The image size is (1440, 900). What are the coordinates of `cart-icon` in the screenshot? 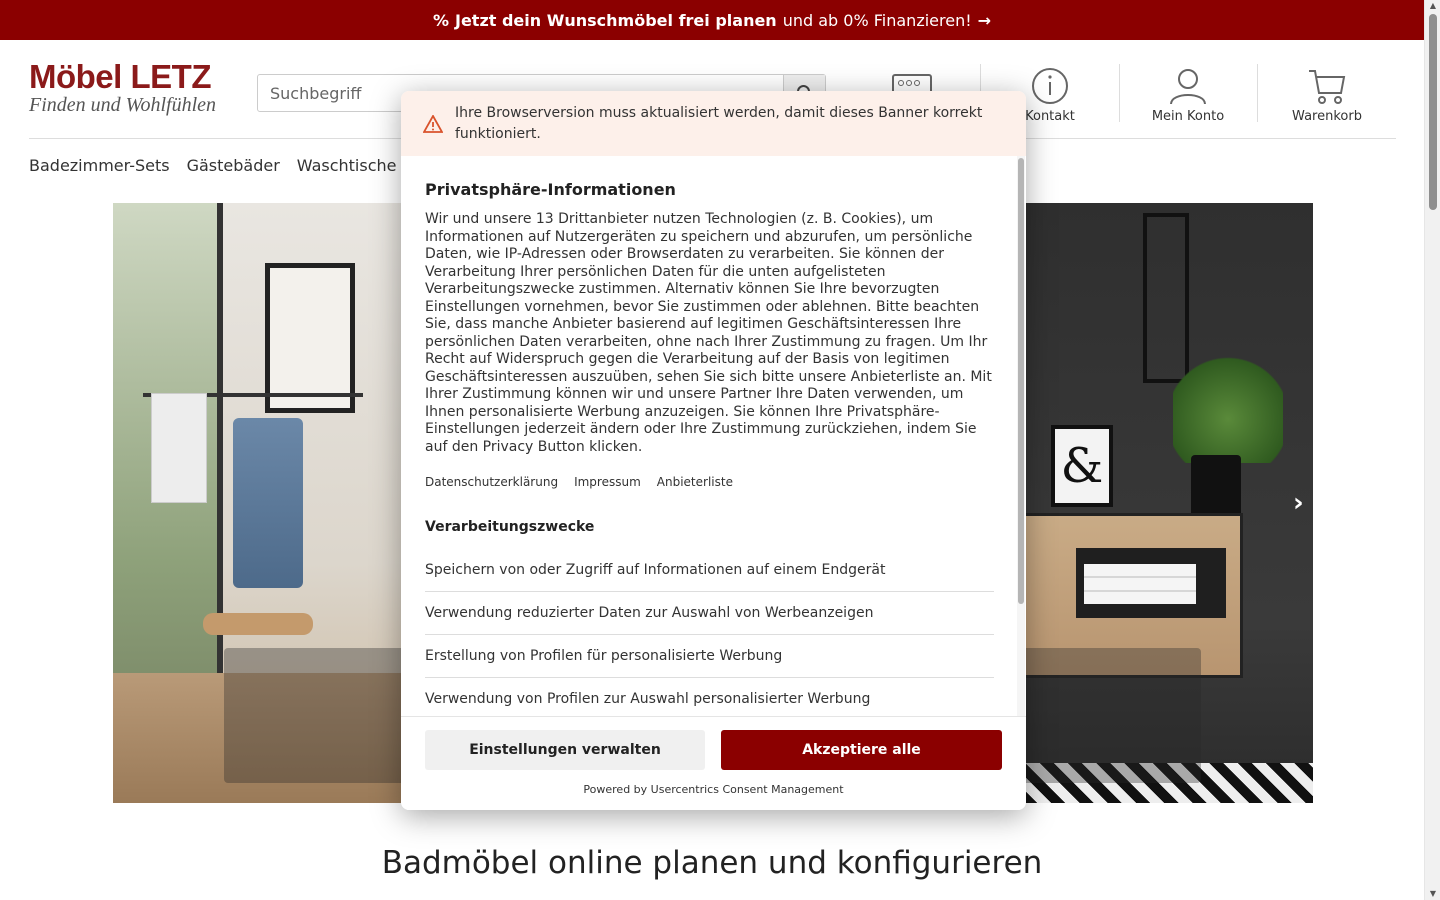 It's located at (1327, 87).